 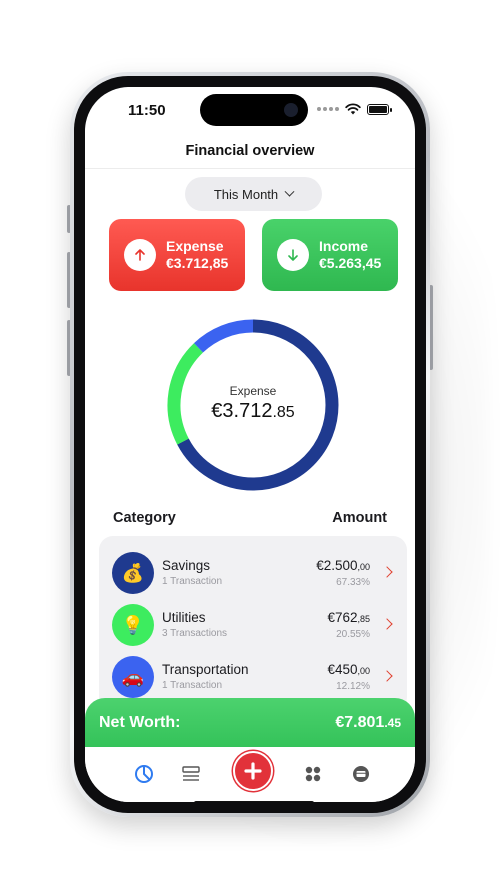 I want to click on header-divider, so click(x=250, y=168).